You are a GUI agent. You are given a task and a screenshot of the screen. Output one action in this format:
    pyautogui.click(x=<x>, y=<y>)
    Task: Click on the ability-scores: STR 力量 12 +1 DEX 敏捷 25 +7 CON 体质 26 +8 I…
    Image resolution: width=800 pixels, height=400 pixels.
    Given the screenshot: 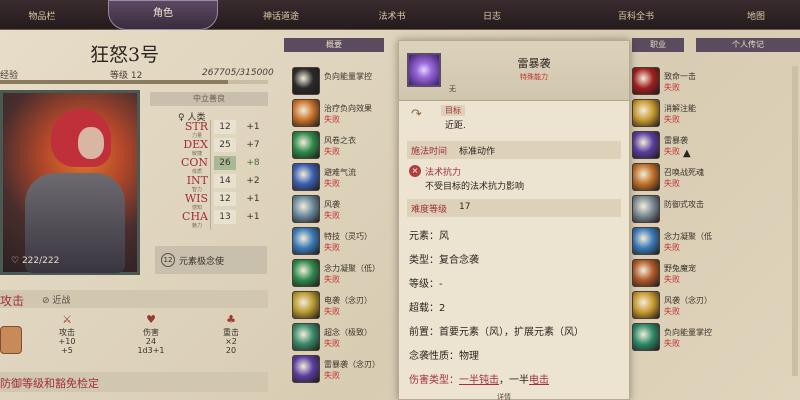 What is the action you would take?
    pyautogui.click(x=210, y=175)
    